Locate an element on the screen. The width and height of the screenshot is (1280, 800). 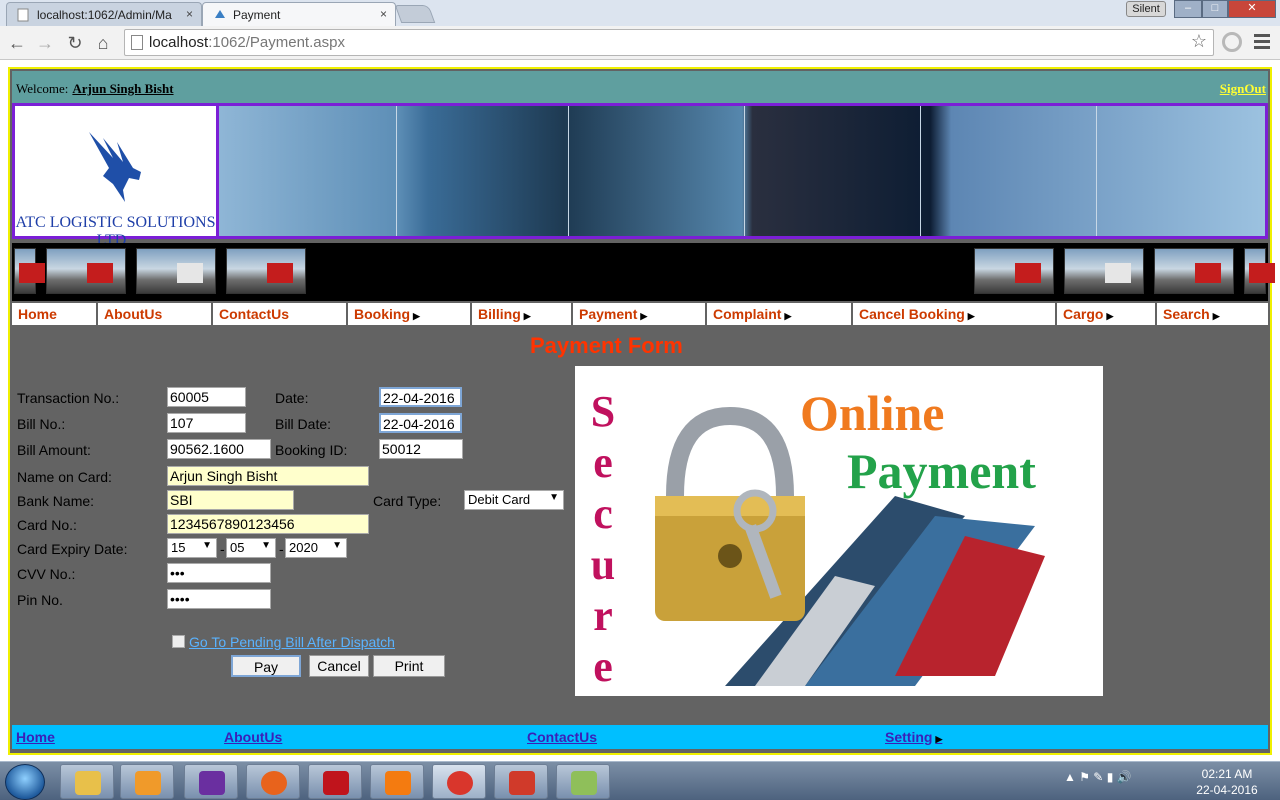
extension-icon is located at coordinates (1232, 42).